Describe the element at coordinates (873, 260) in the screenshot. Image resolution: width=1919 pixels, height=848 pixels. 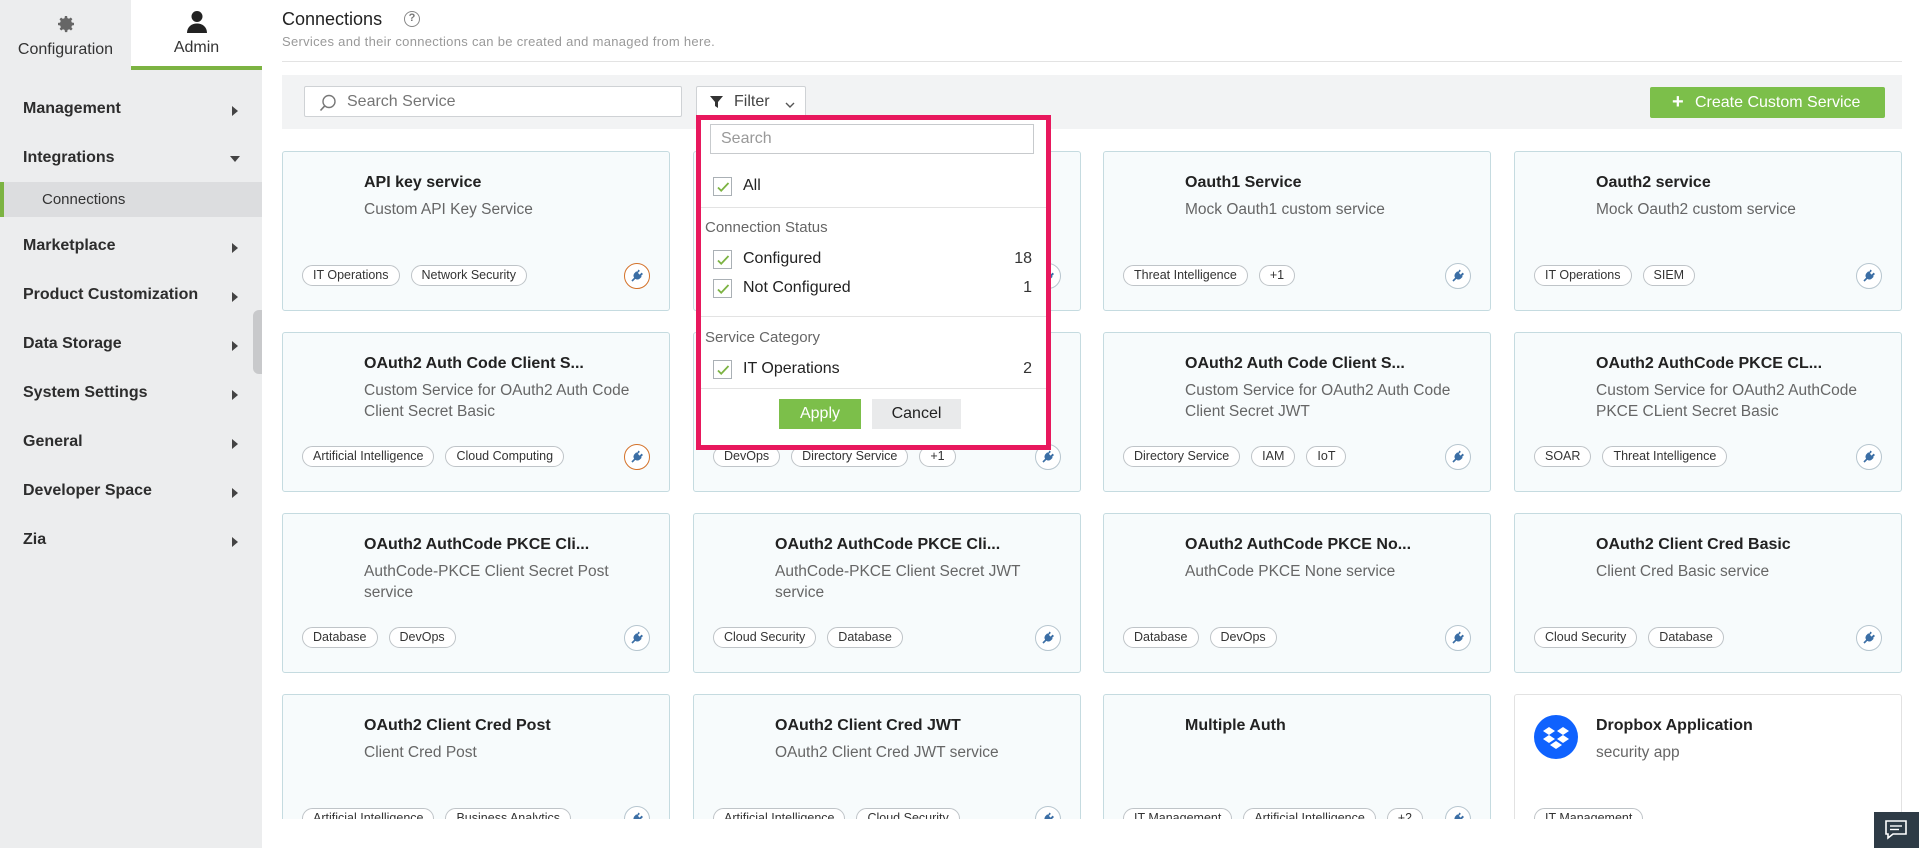
I see `filter-option-configured: Configured 18` at that location.